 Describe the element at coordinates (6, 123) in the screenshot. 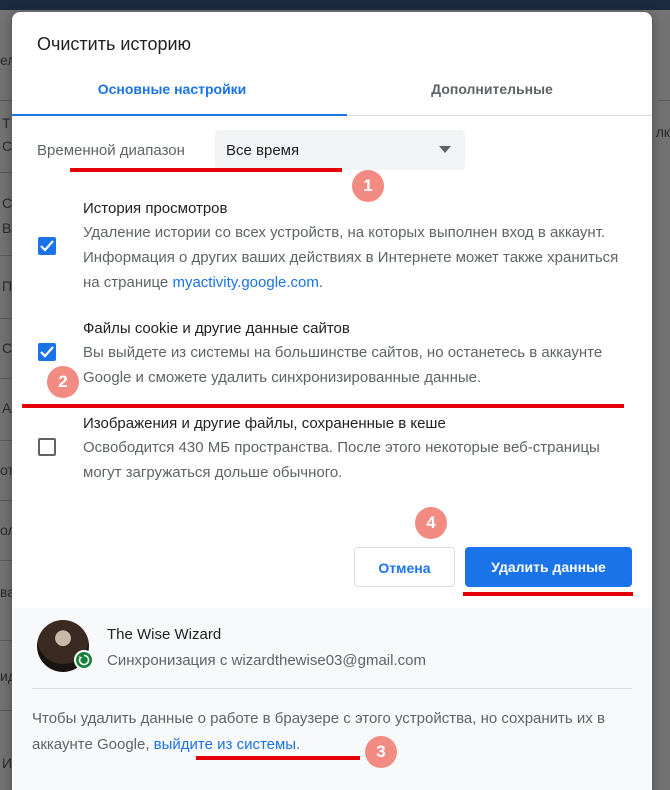

I see `bg-text: Т` at that location.